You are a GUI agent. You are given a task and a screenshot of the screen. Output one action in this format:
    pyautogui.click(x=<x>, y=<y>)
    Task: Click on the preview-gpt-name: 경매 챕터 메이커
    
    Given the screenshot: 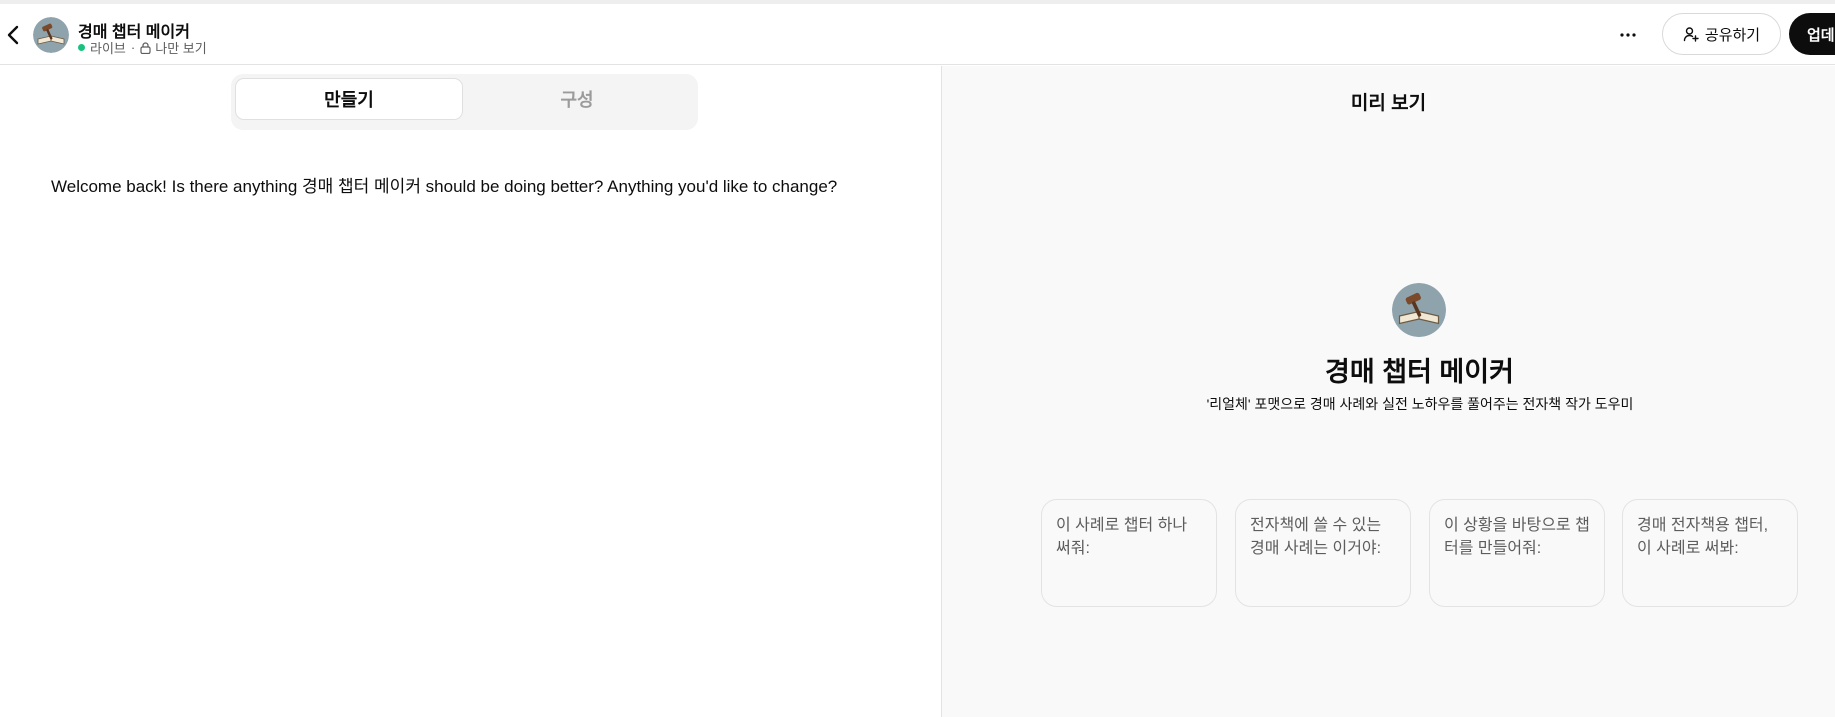 What is the action you would take?
    pyautogui.click(x=1419, y=372)
    